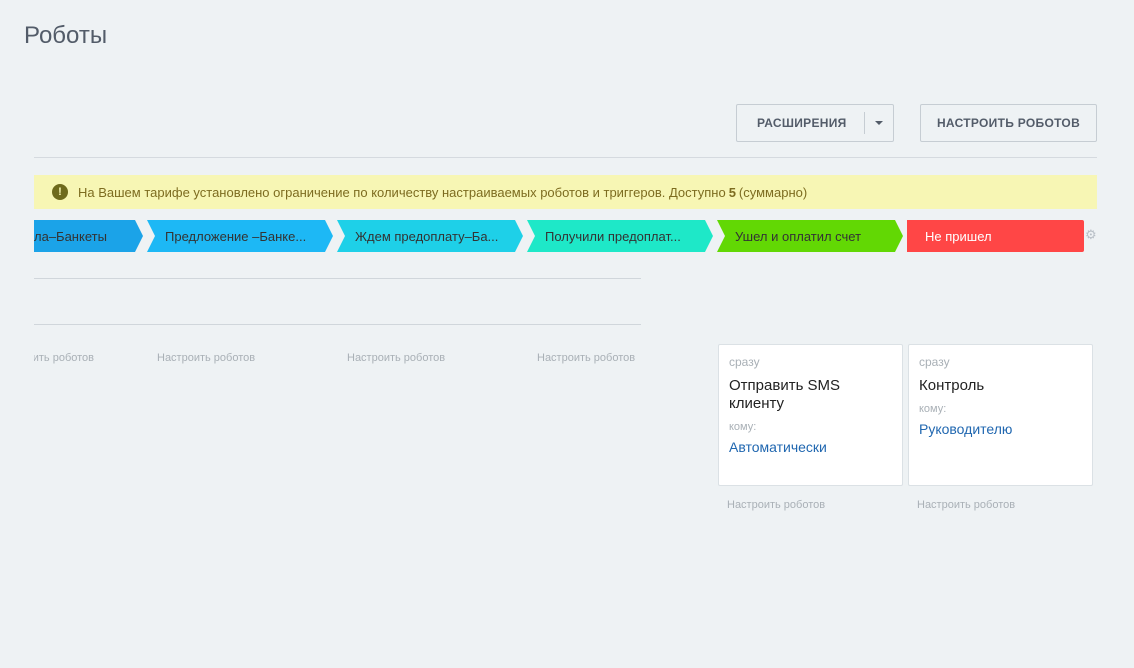 The height and width of the screenshot is (668, 1134). What do you see at coordinates (1008, 123) in the screenshot?
I see `configure-robots-button: НАСТРОИТЬ РОБОТОВ` at bounding box center [1008, 123].